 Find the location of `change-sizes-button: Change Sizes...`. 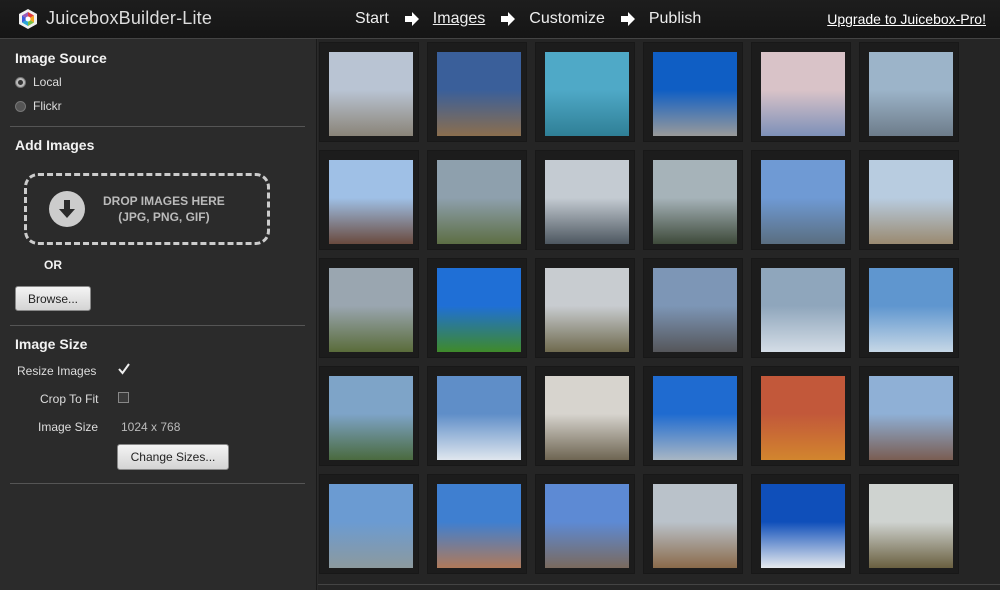

change-sizes-button: Change Sizes... is located at coordinates (173, 457).